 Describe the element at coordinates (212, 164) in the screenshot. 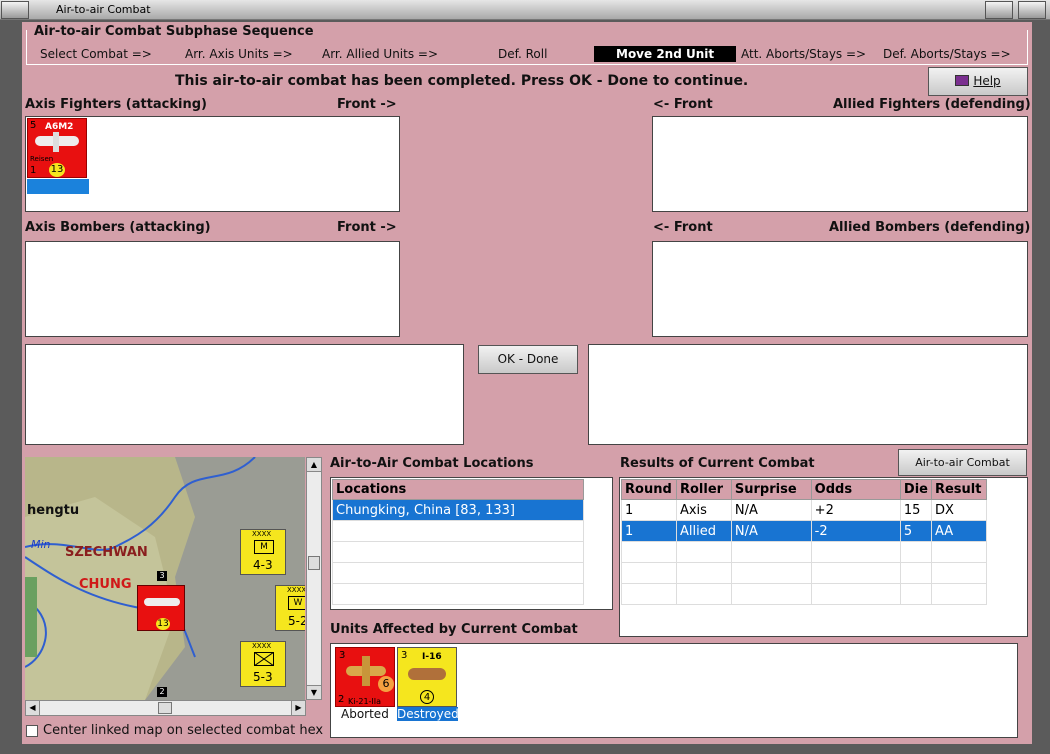

I see `axis-fighters-box: 5 A6M2 Reisen 1 13` at that location.